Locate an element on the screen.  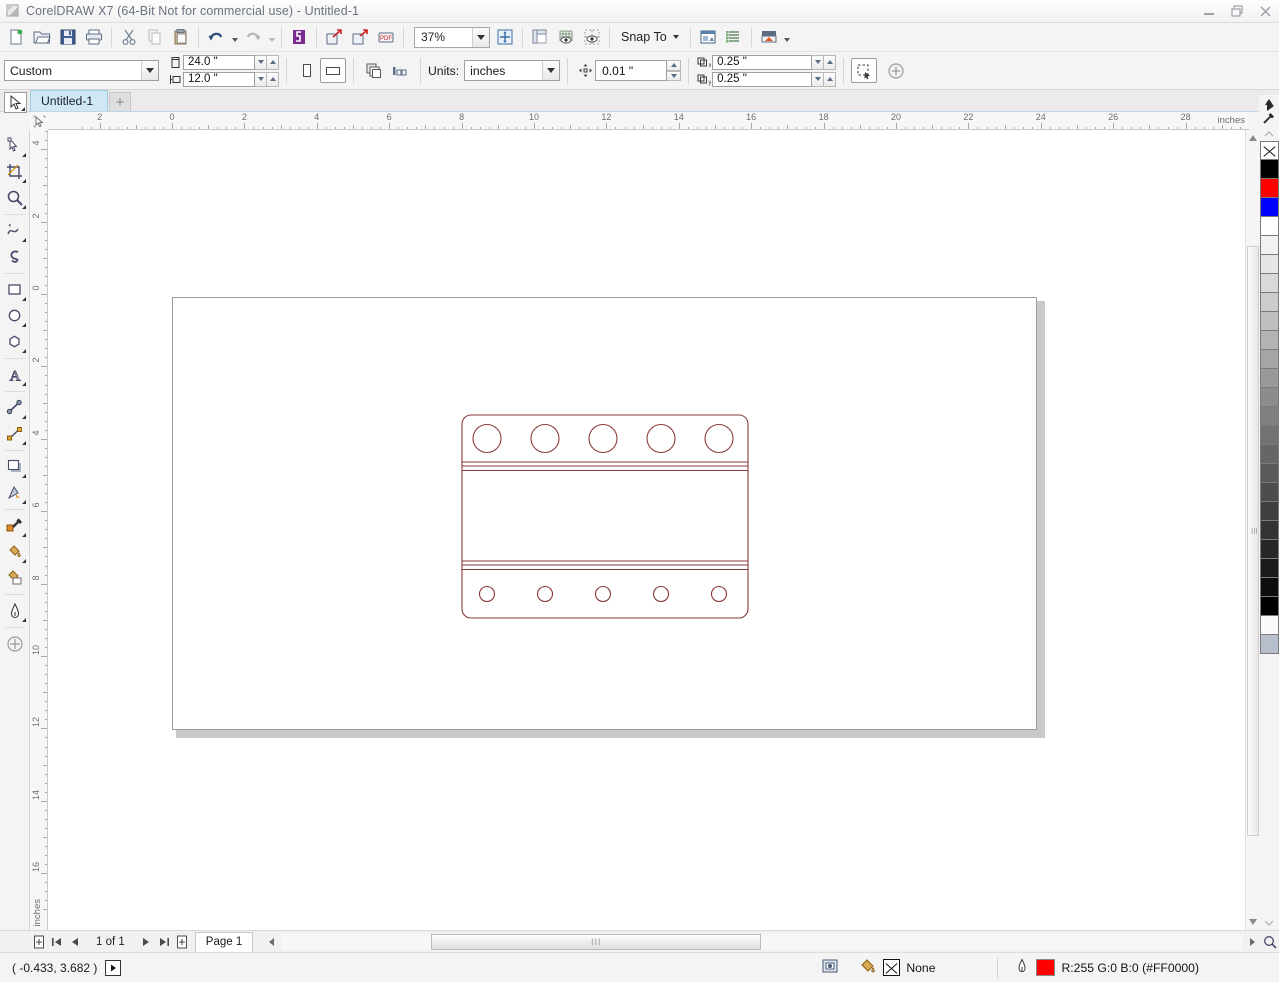
scroll-left-icon is located at coordinates (272, 942).